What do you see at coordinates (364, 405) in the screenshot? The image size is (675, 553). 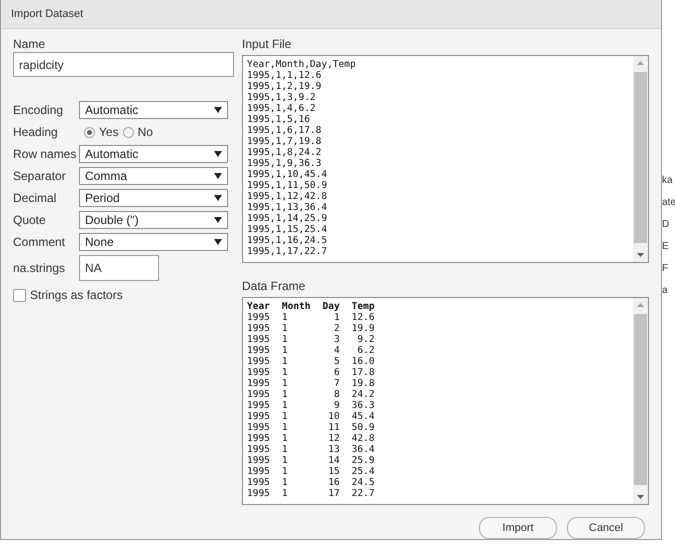 I see `table-cell-text: 36.3` at bounding box center [364, 405].